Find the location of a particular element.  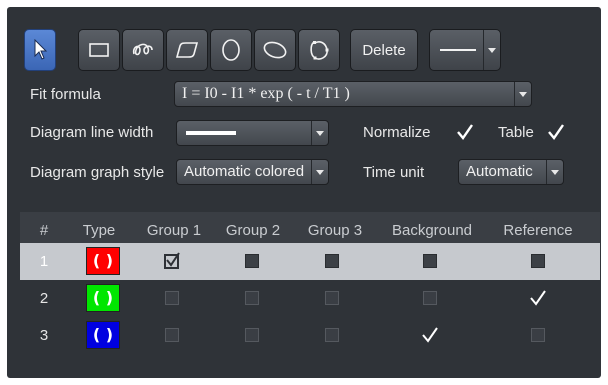

spline-tool-button is located at coordinates (319, 50).